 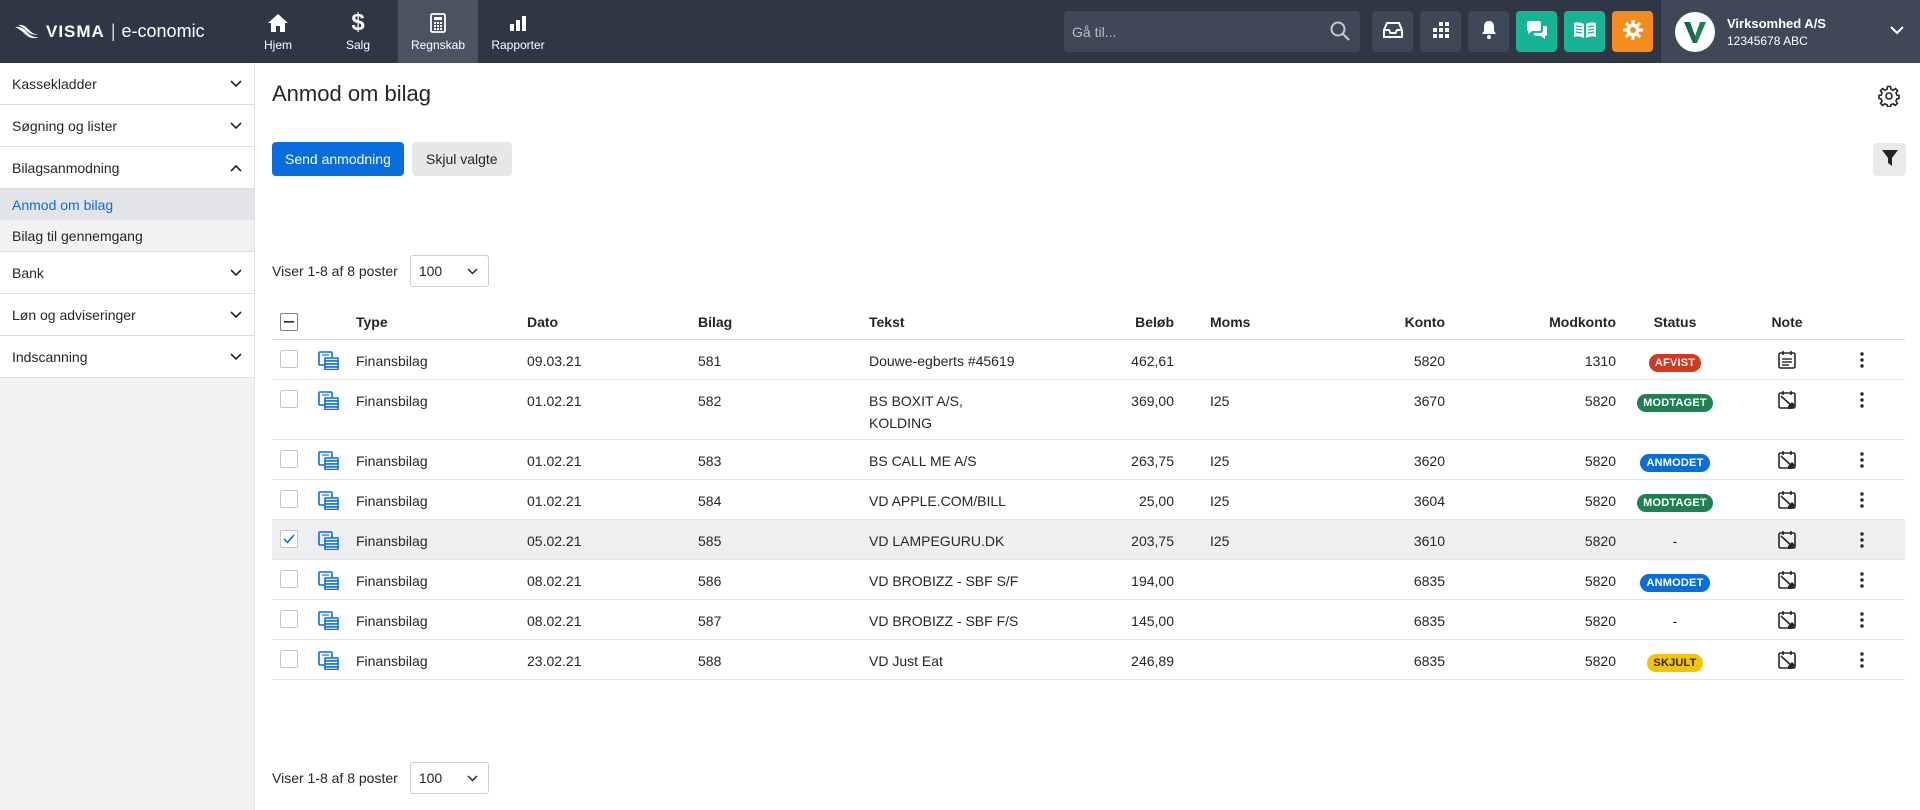 I want to click on sidebar-group-bilagsanmodning: Bilagsanmodning, so click(x=127, y=168).